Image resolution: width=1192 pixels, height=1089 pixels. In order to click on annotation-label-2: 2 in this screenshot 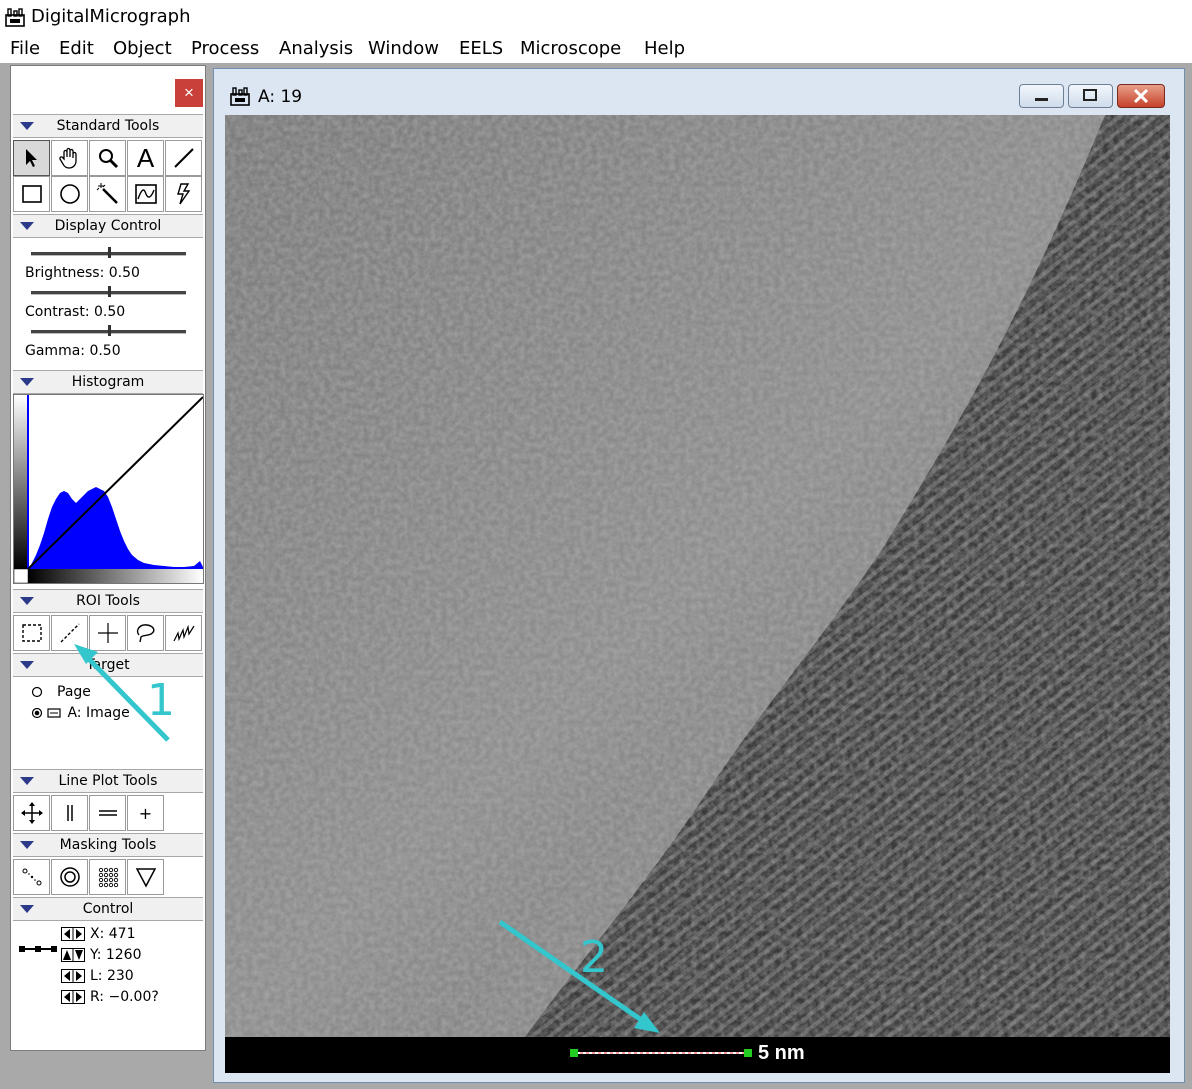, I will do `click(594, 957)`.